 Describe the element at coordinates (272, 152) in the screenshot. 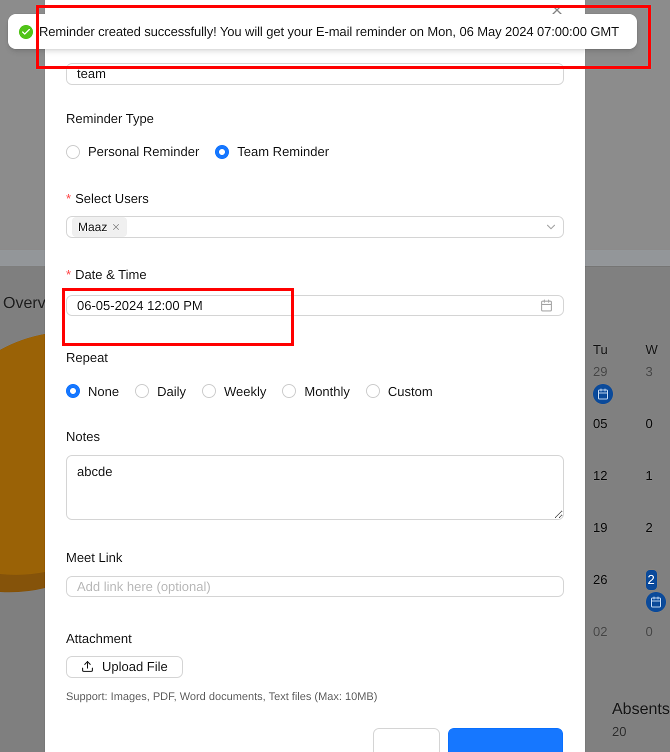

I see `radio-option: Team Reminder` at that location.